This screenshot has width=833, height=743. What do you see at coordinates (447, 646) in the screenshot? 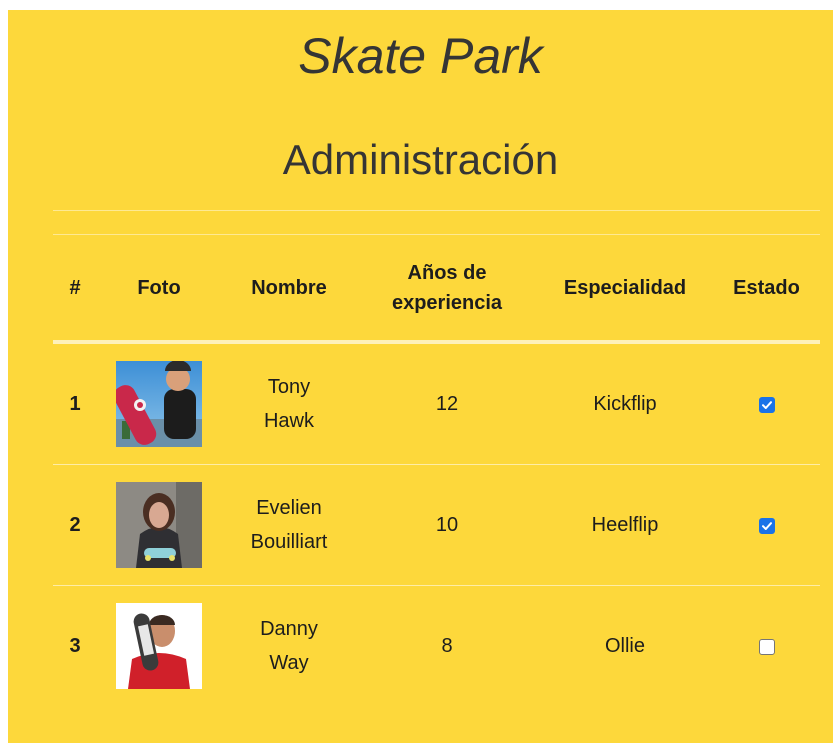
I see `skater-experience: 8` at bounding box center [447, 646].